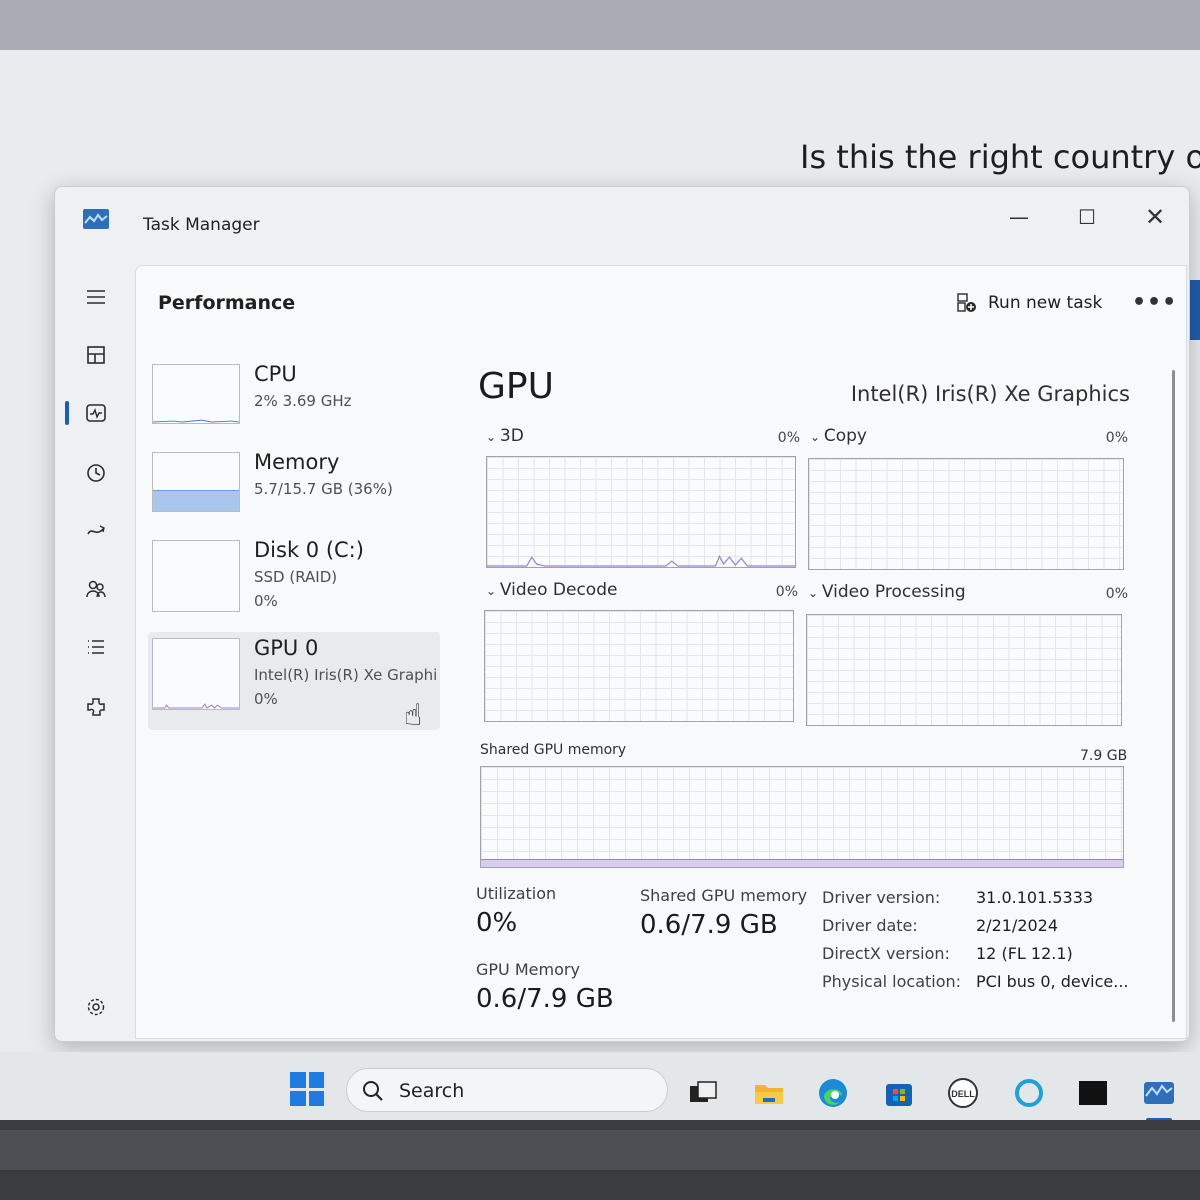  Describe the element at coordinates (497, 923) in the screenshot. I see `utilization-value: 0%` at that location.